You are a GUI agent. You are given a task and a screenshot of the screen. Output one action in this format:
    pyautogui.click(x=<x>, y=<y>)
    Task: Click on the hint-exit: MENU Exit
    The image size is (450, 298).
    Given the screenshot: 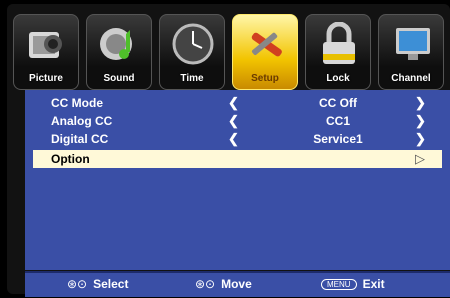 What is the action you would take?
    pyautogui.click(x=353, y=284)
    